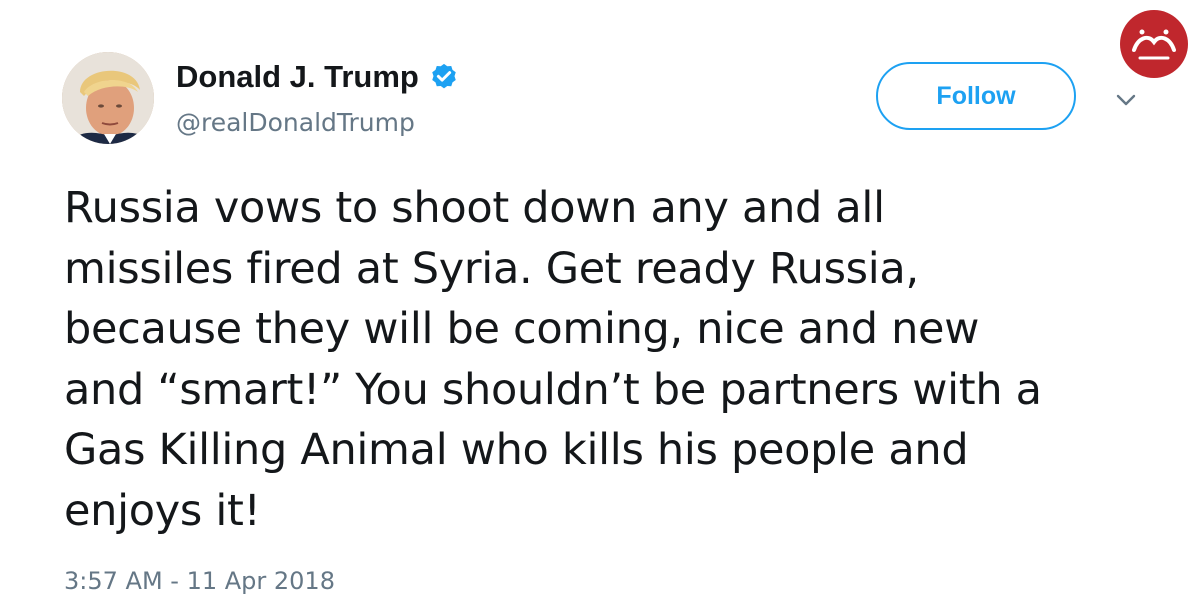  What do you see at coordinates (1154, 44) in the screenshot?
I see `watermark-logo` at bounding box center [1154, 44].